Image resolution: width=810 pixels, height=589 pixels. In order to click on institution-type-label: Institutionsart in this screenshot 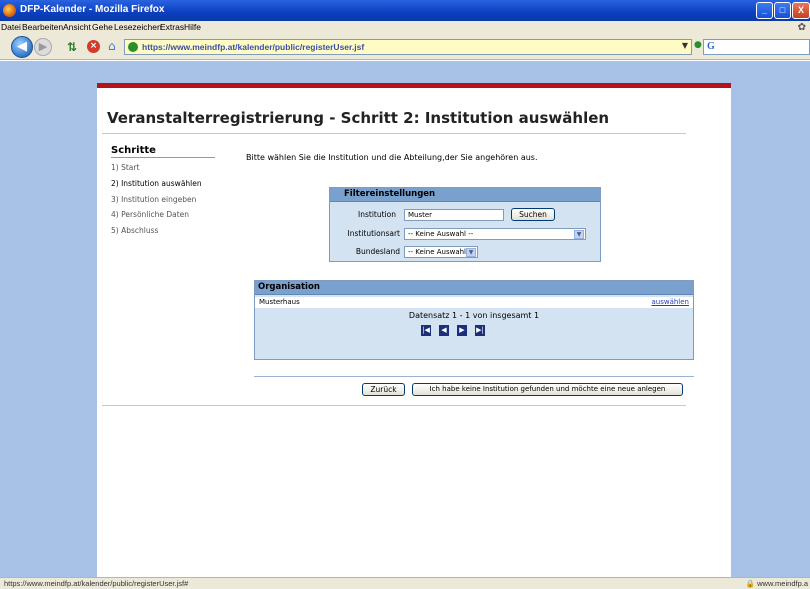, I will do `click(374, 233)`.